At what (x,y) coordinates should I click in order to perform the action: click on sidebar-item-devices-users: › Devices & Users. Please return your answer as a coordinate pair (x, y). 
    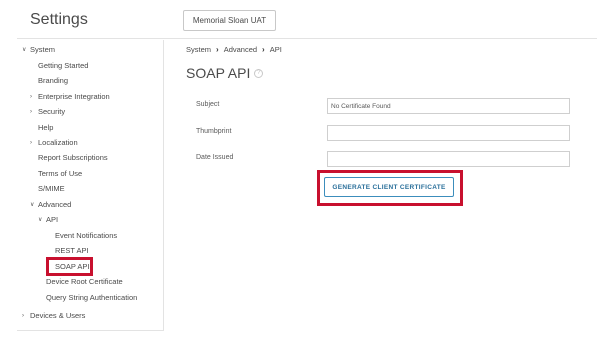
    Looking at the image, I should click on (53, 315).